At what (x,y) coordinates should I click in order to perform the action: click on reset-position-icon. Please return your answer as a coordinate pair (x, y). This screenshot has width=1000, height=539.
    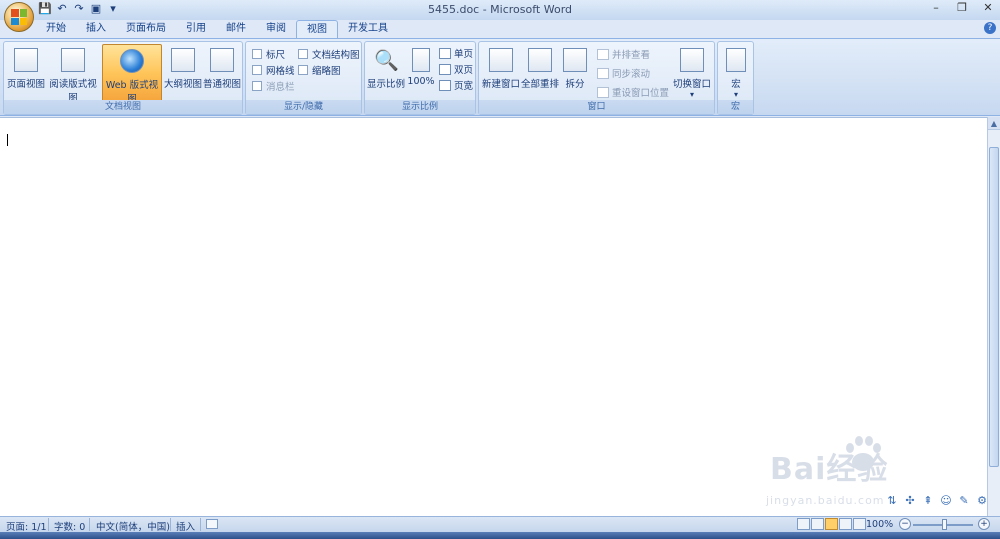
    Looking at the image, I should click on (603, 92).